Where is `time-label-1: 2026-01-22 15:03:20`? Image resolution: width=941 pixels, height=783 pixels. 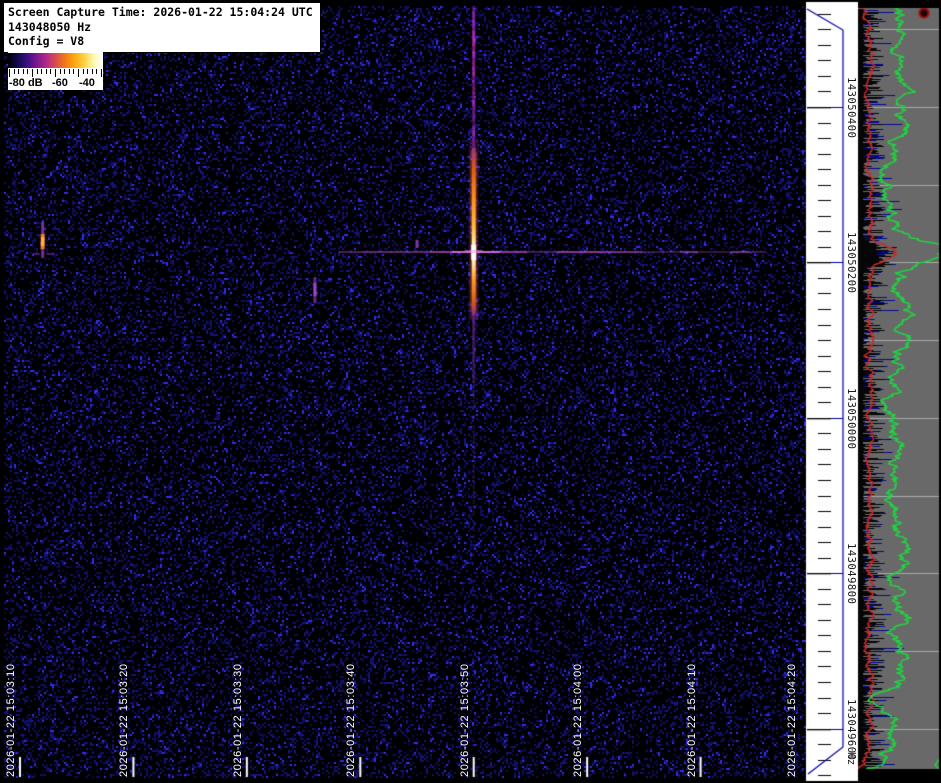 time-label-1: 2026-01-22 15:03:20 is located at coordinates (124, 720).